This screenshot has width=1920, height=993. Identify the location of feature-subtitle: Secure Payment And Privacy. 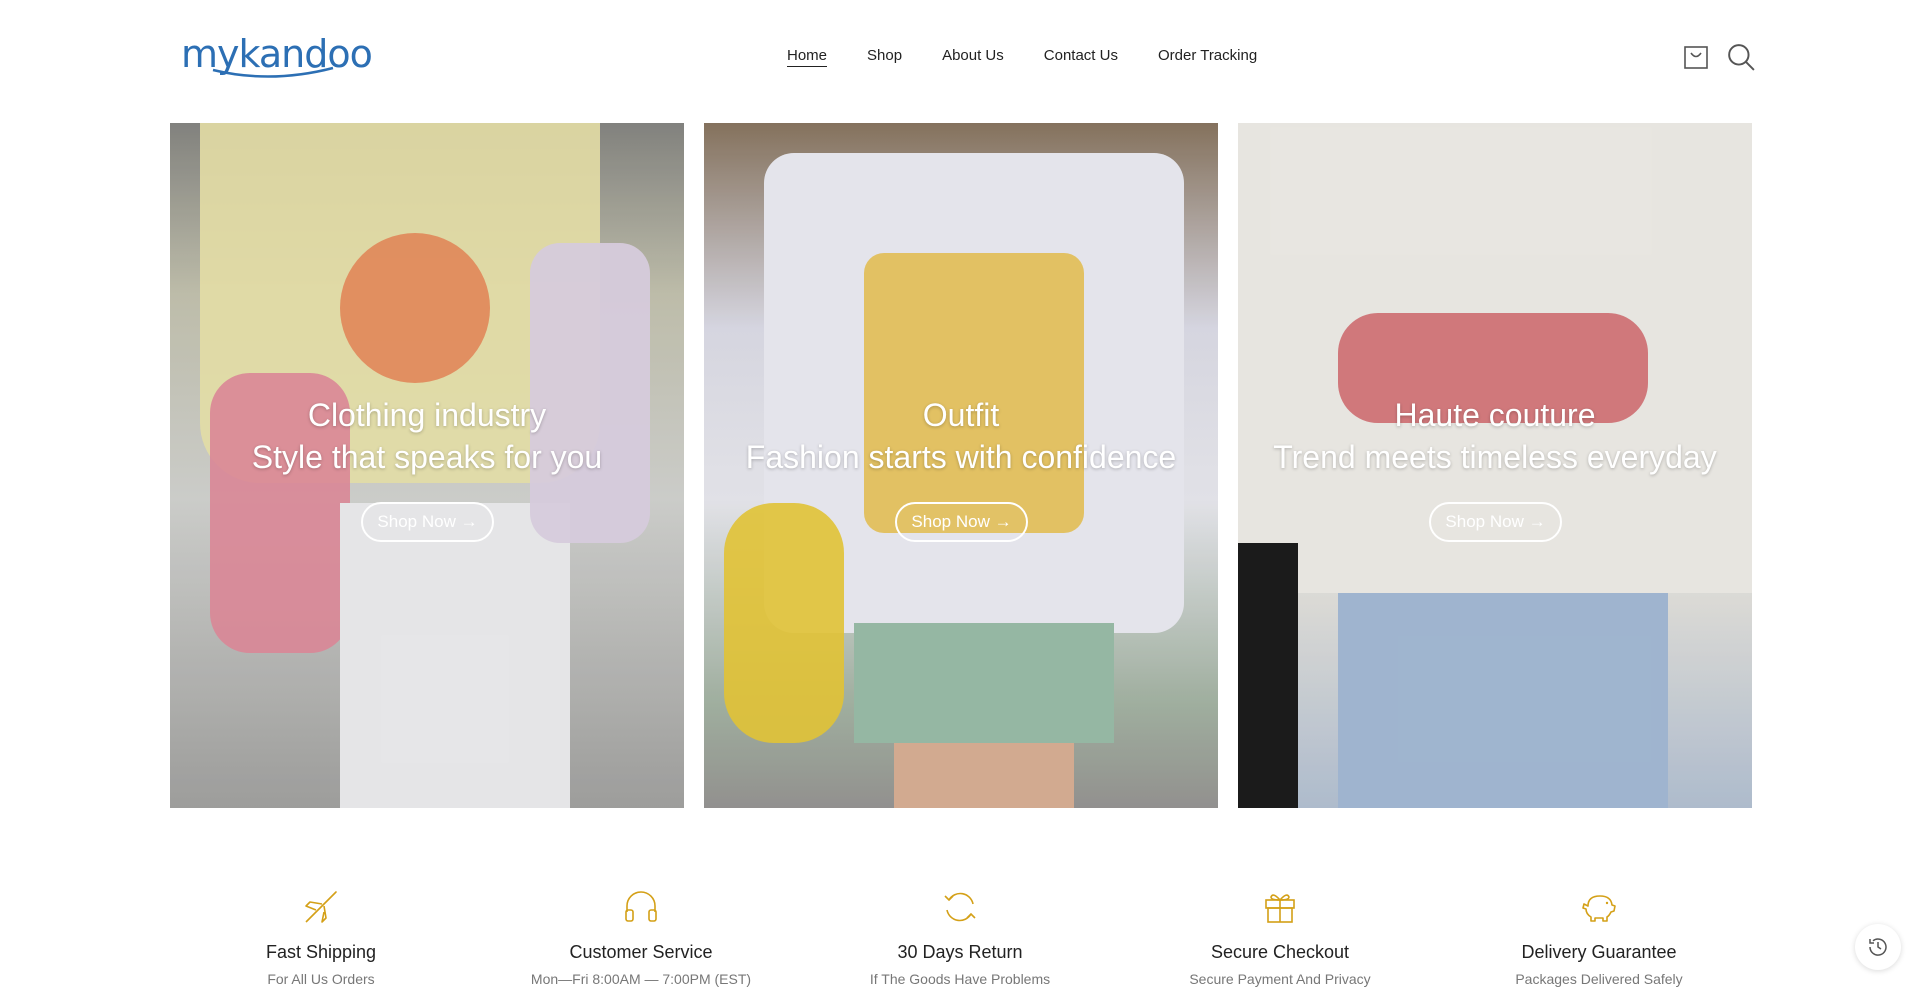
(1280, 979).